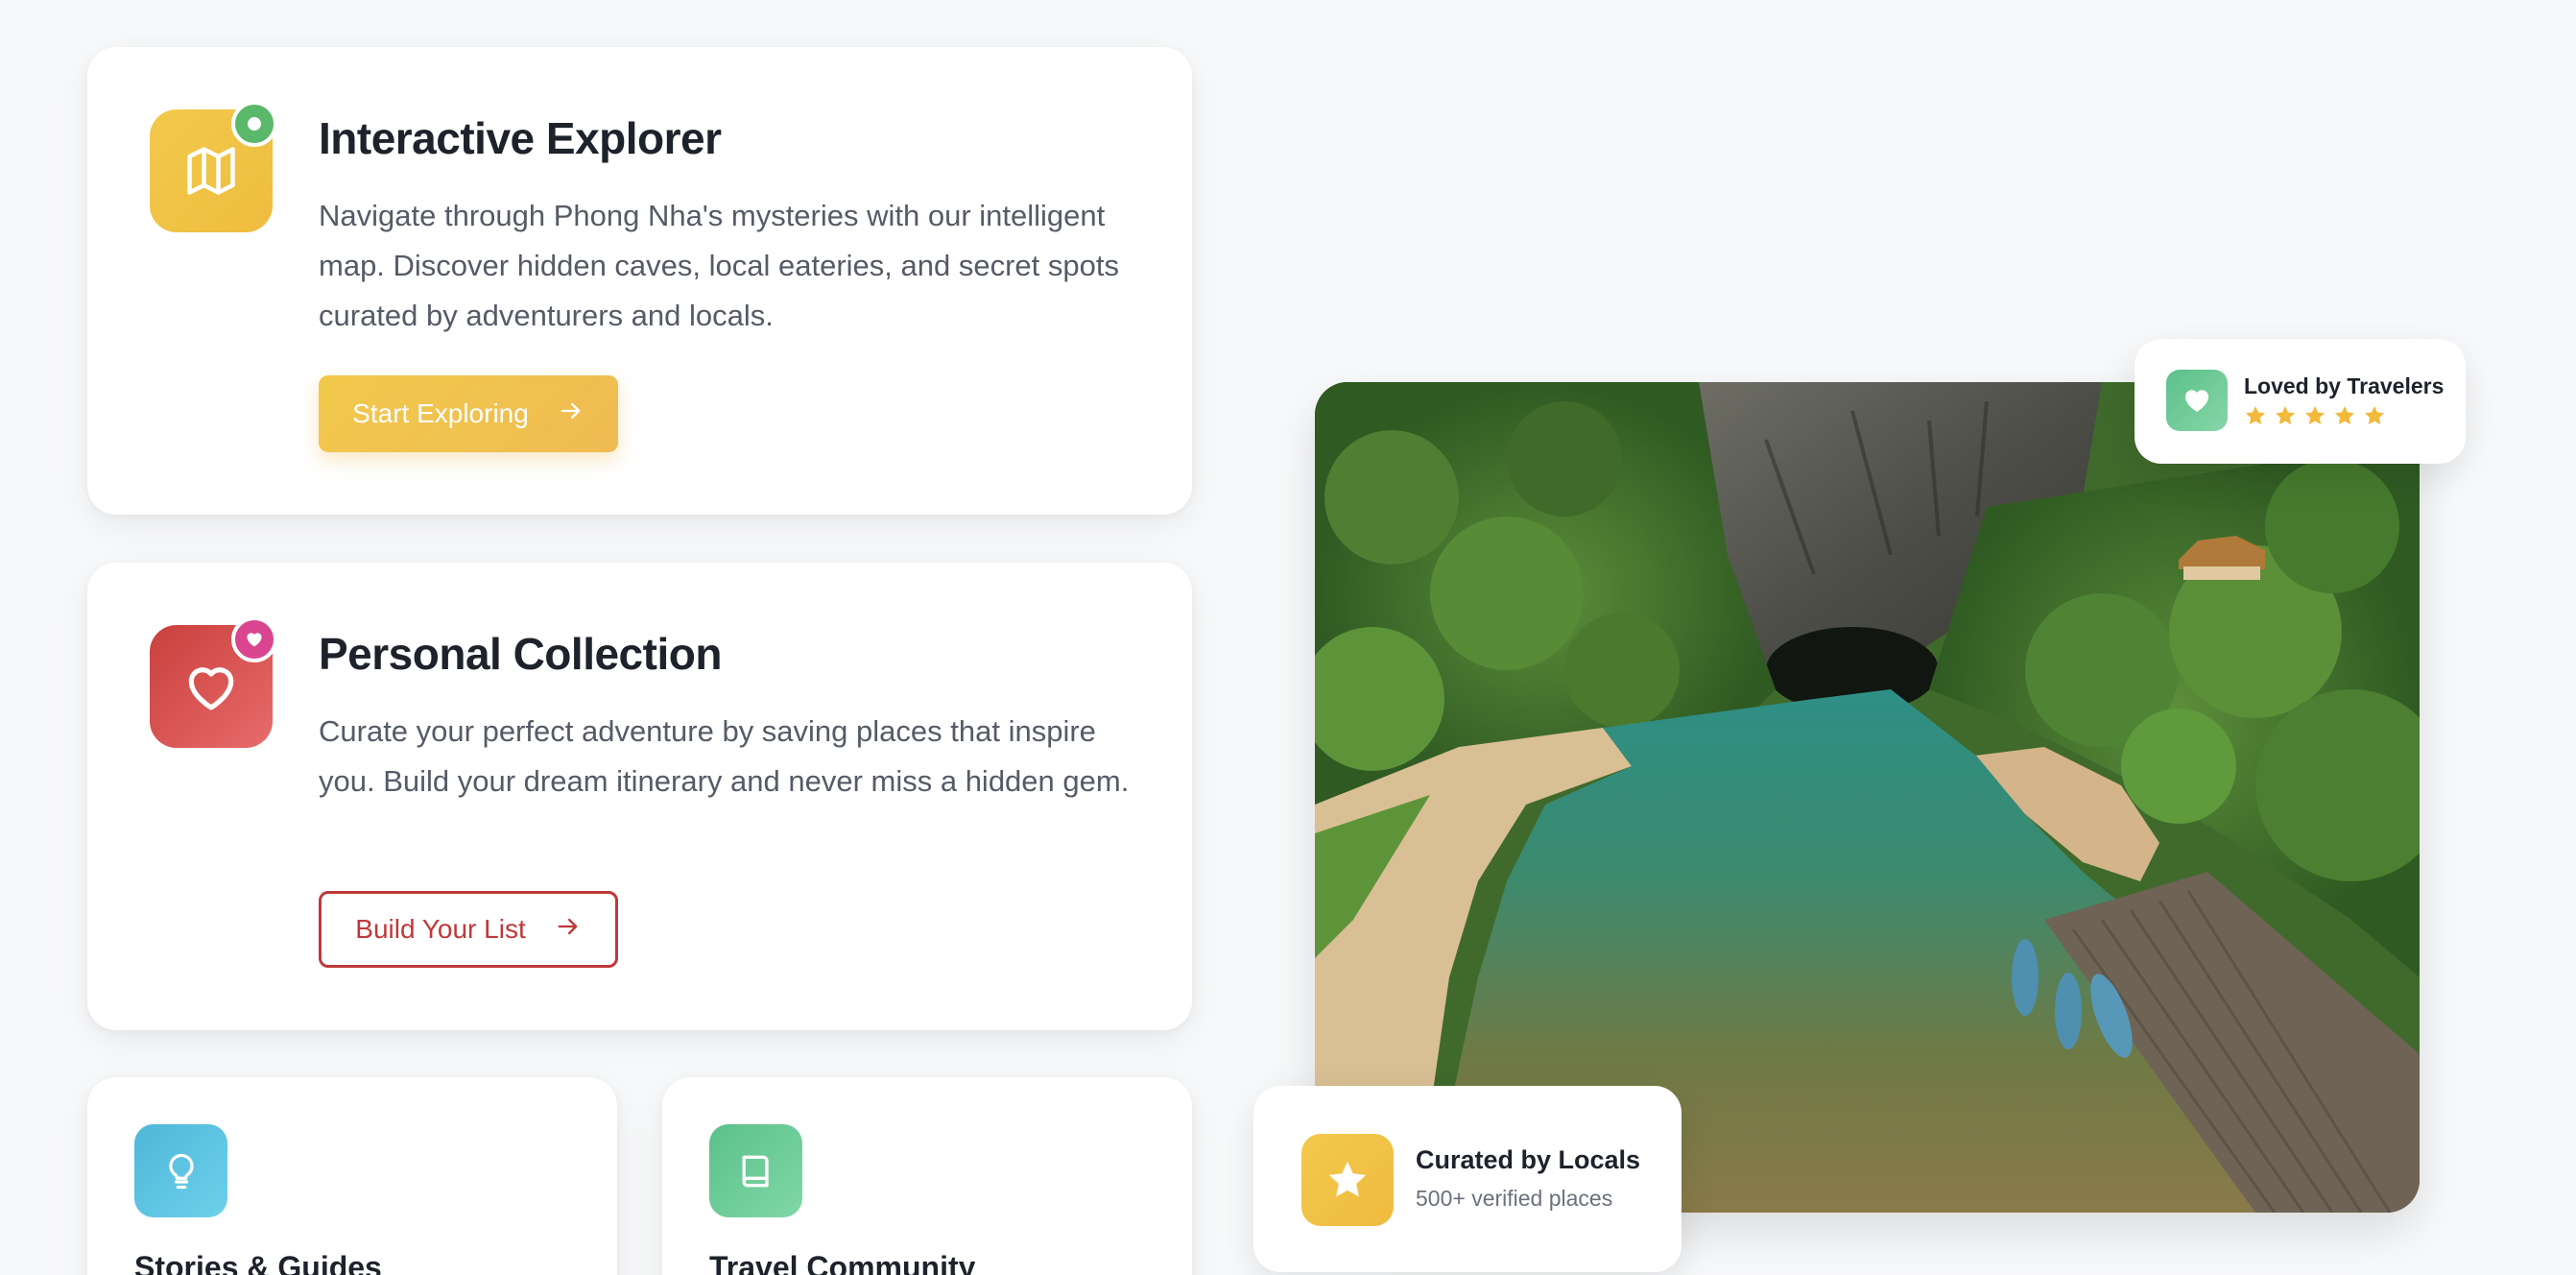 The image size is (2576, 1275). What do you see at coordinates (254, 124) in the screenshot?
I see `location-badge-icon` at bounding box center [254, 124].